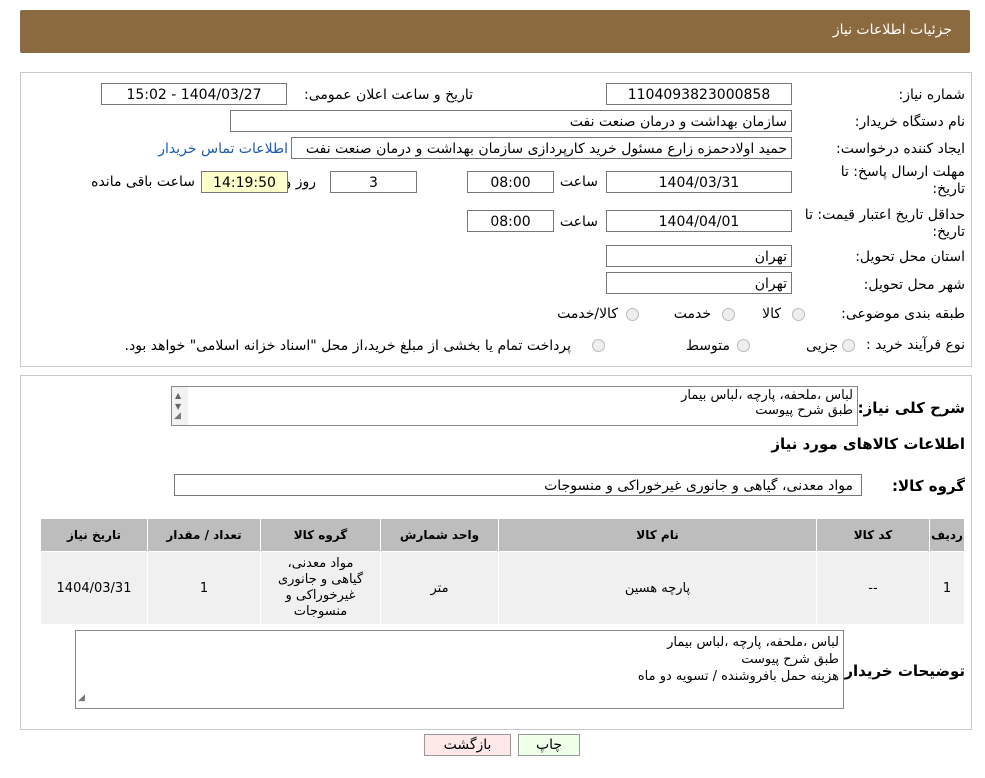  What do you see at coordinates (699, 221) in the screenshot?
I see `validity-date-field: 1404/04/01` at bounding box center [699, 221].